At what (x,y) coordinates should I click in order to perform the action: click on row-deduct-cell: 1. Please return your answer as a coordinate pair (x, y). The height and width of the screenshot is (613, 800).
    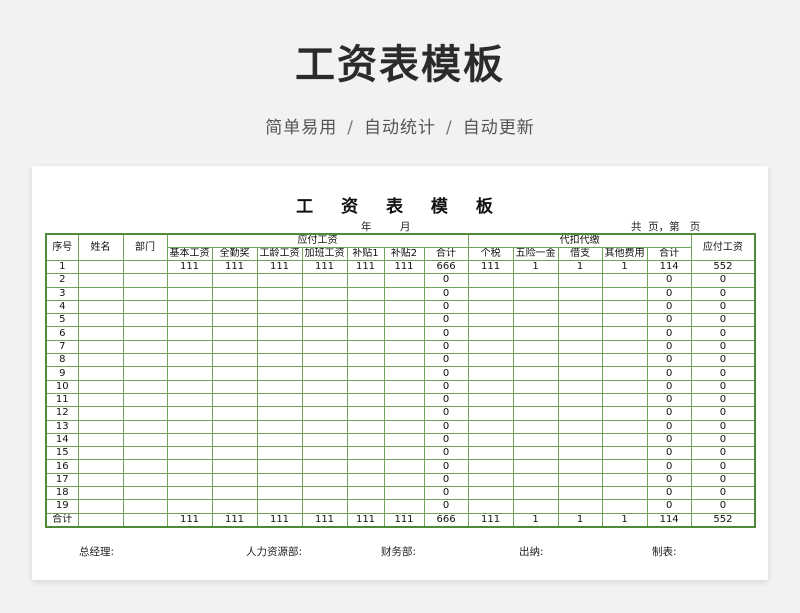
    Looking at the image, I should click on (580, 267).